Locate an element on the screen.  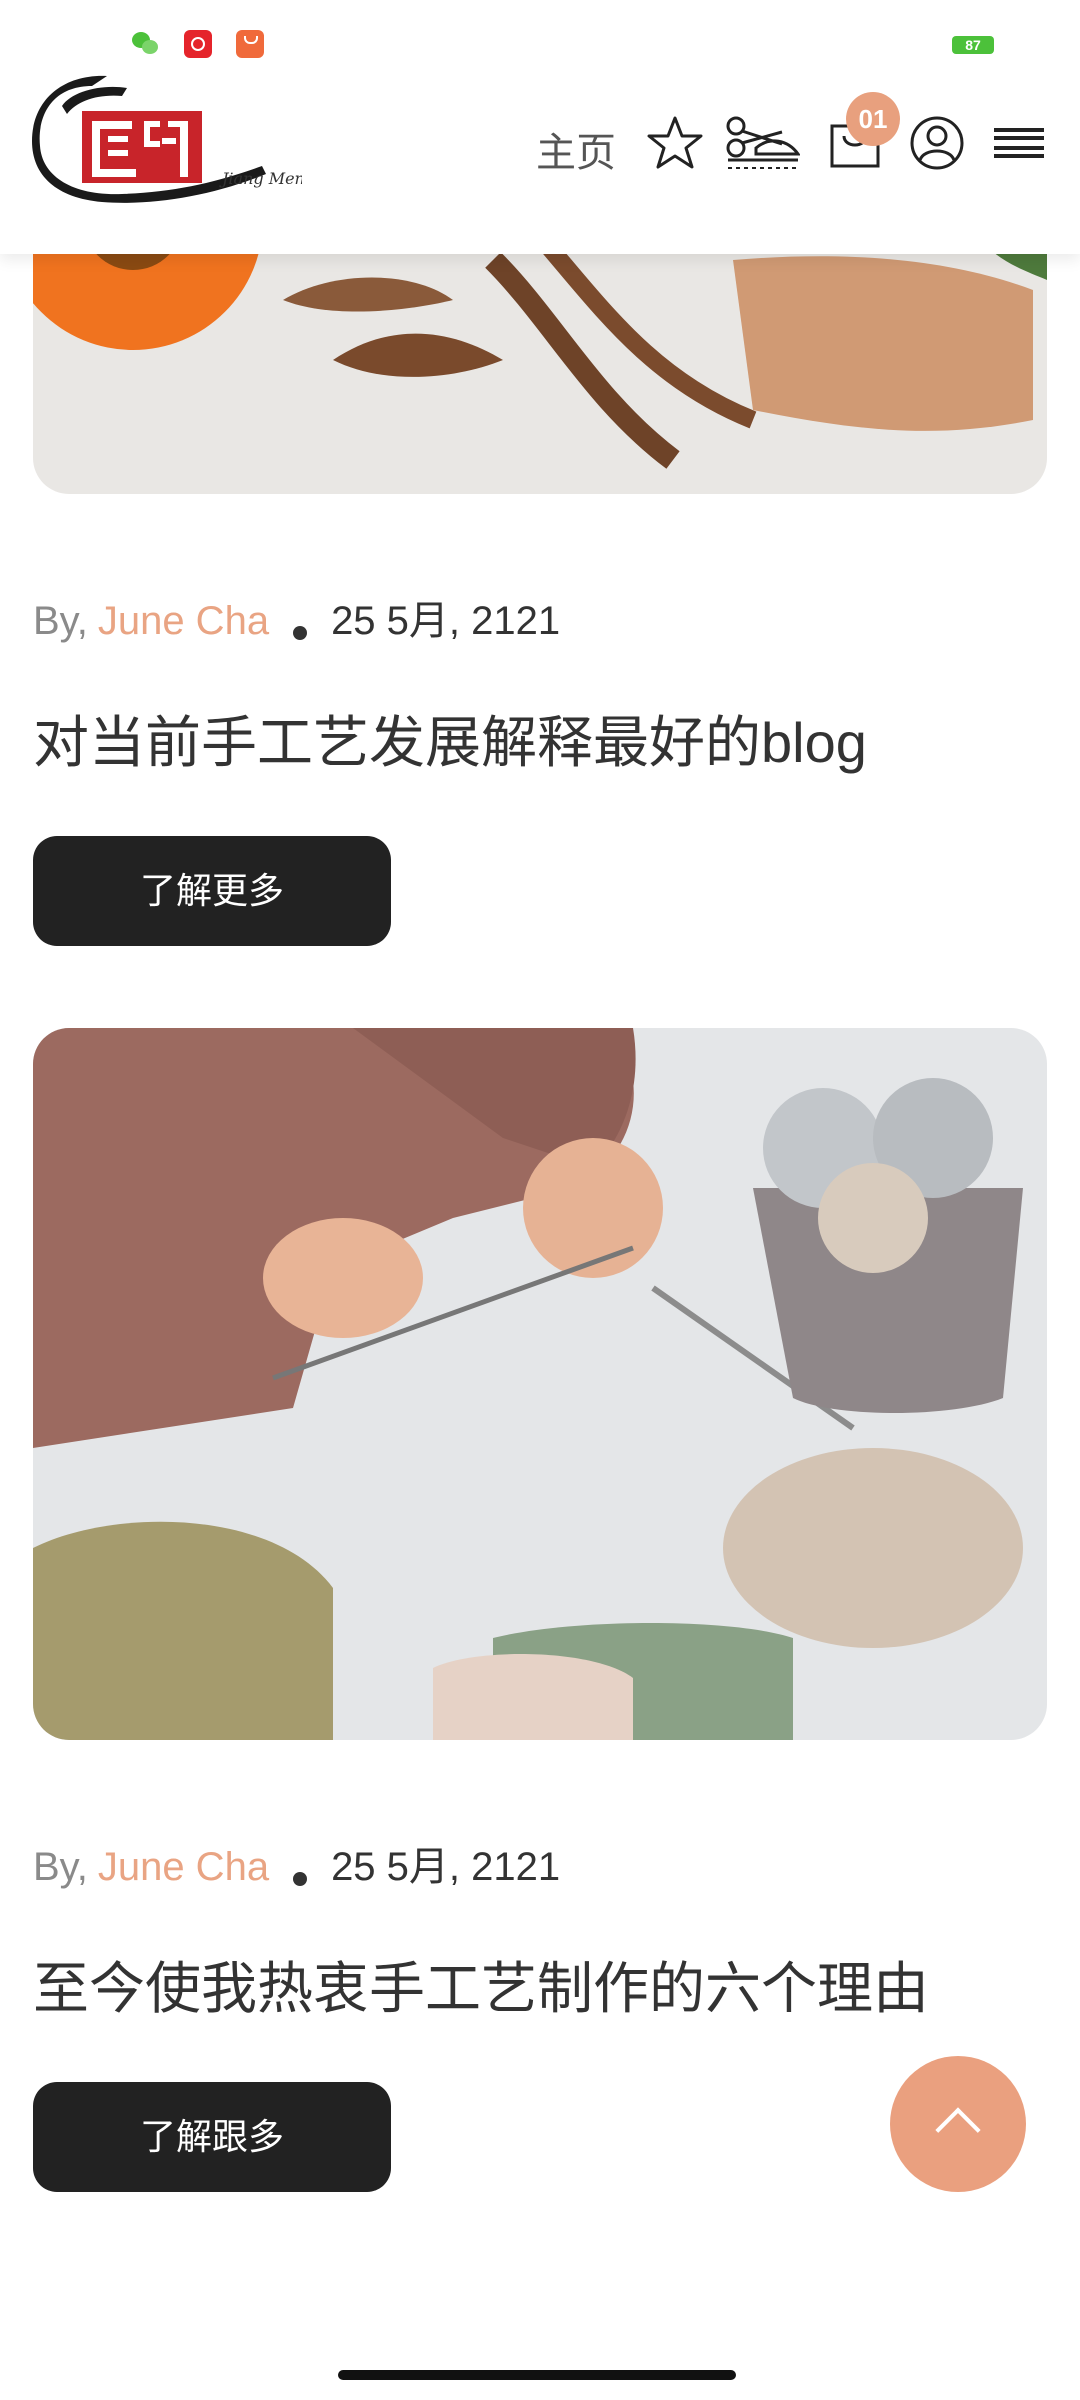
wechat-icon is located at coordinates (146, 44).